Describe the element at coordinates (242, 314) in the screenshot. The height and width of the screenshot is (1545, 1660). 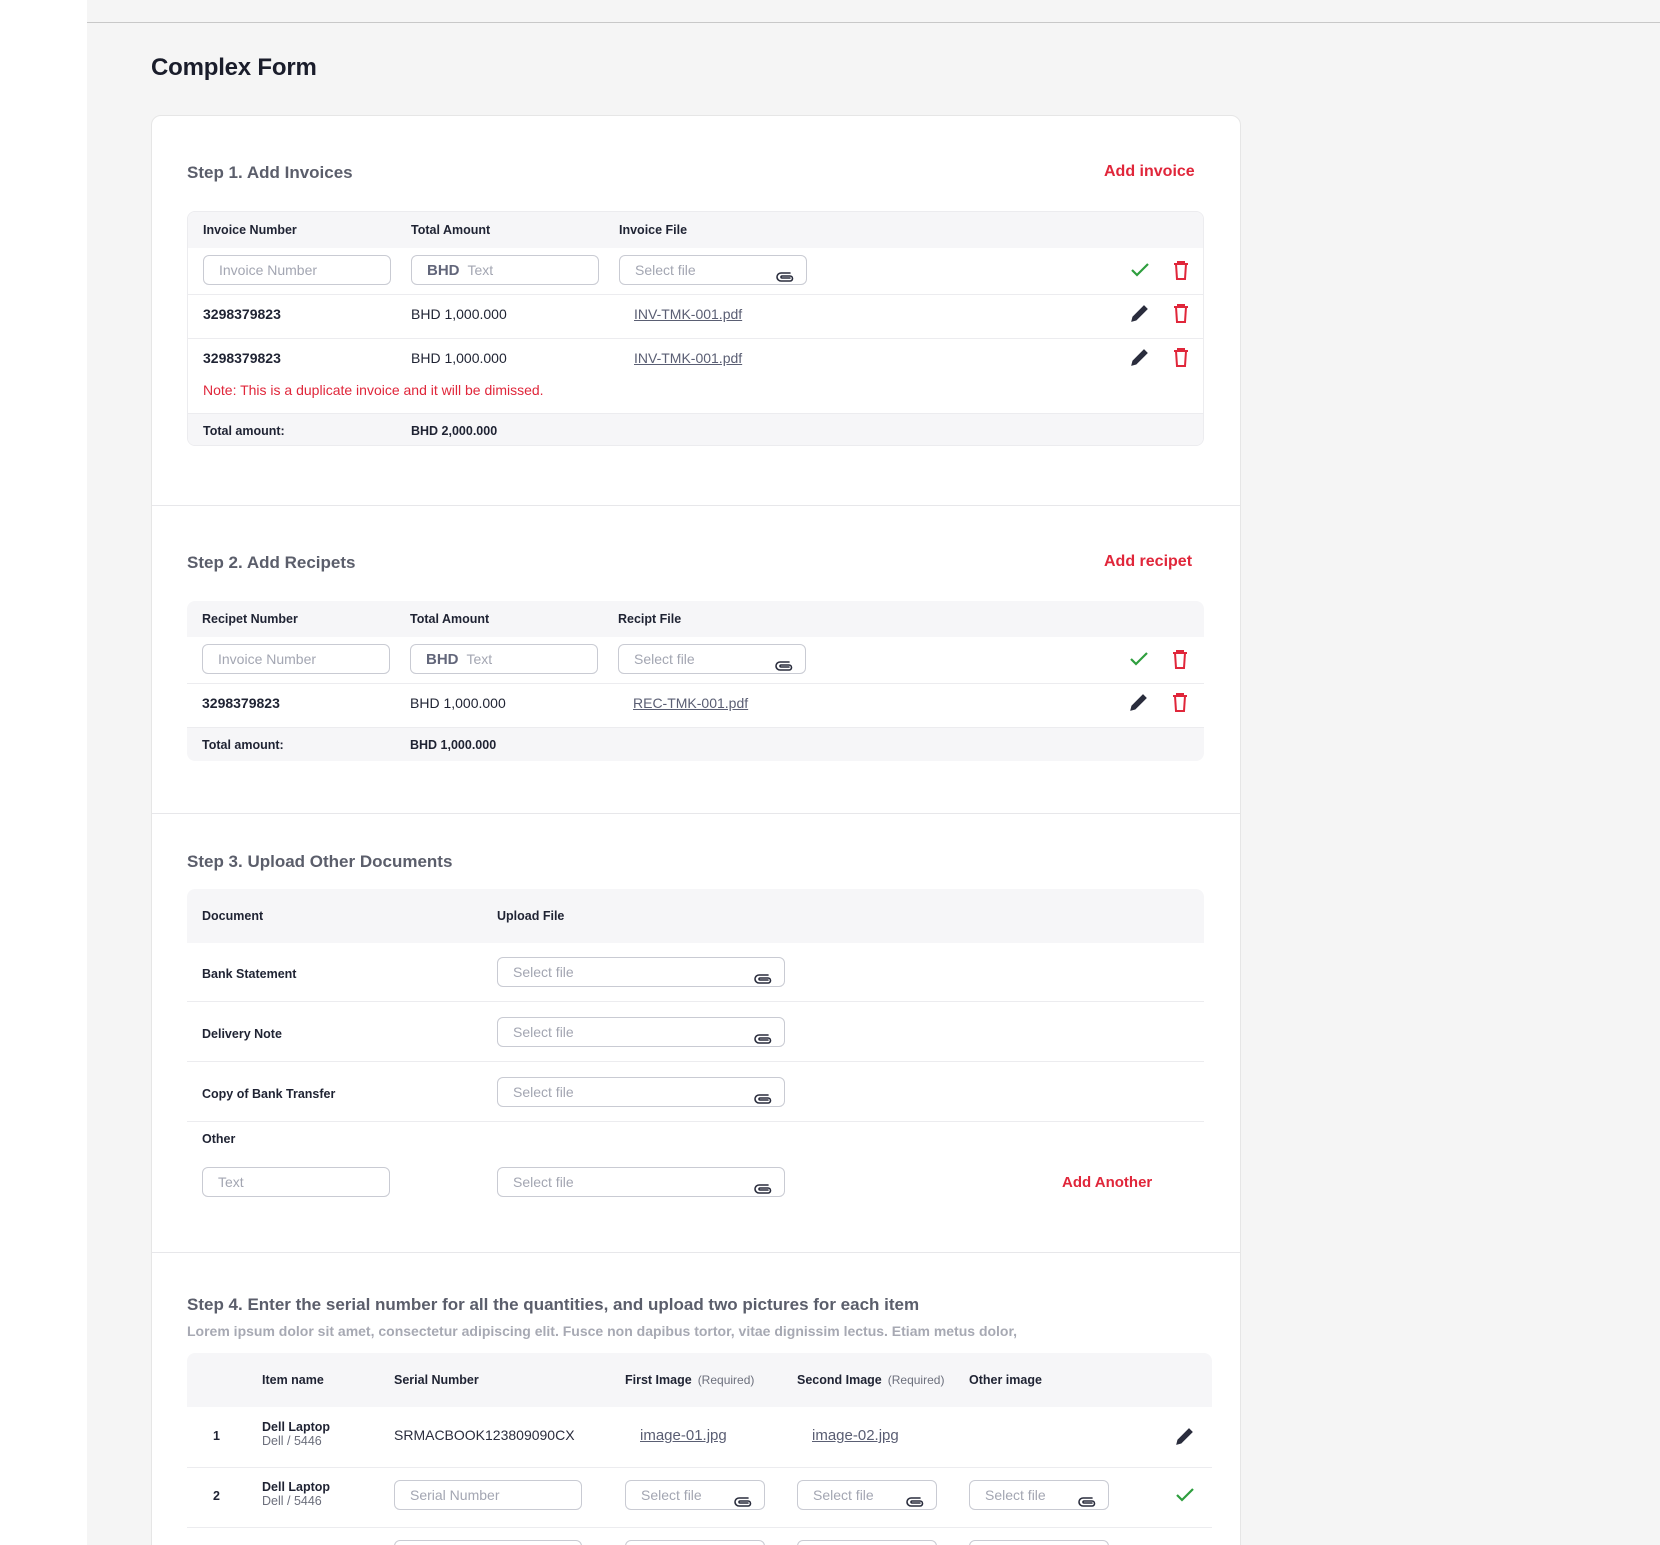
I see `invoice-number-cell: 3298379823` at that location.